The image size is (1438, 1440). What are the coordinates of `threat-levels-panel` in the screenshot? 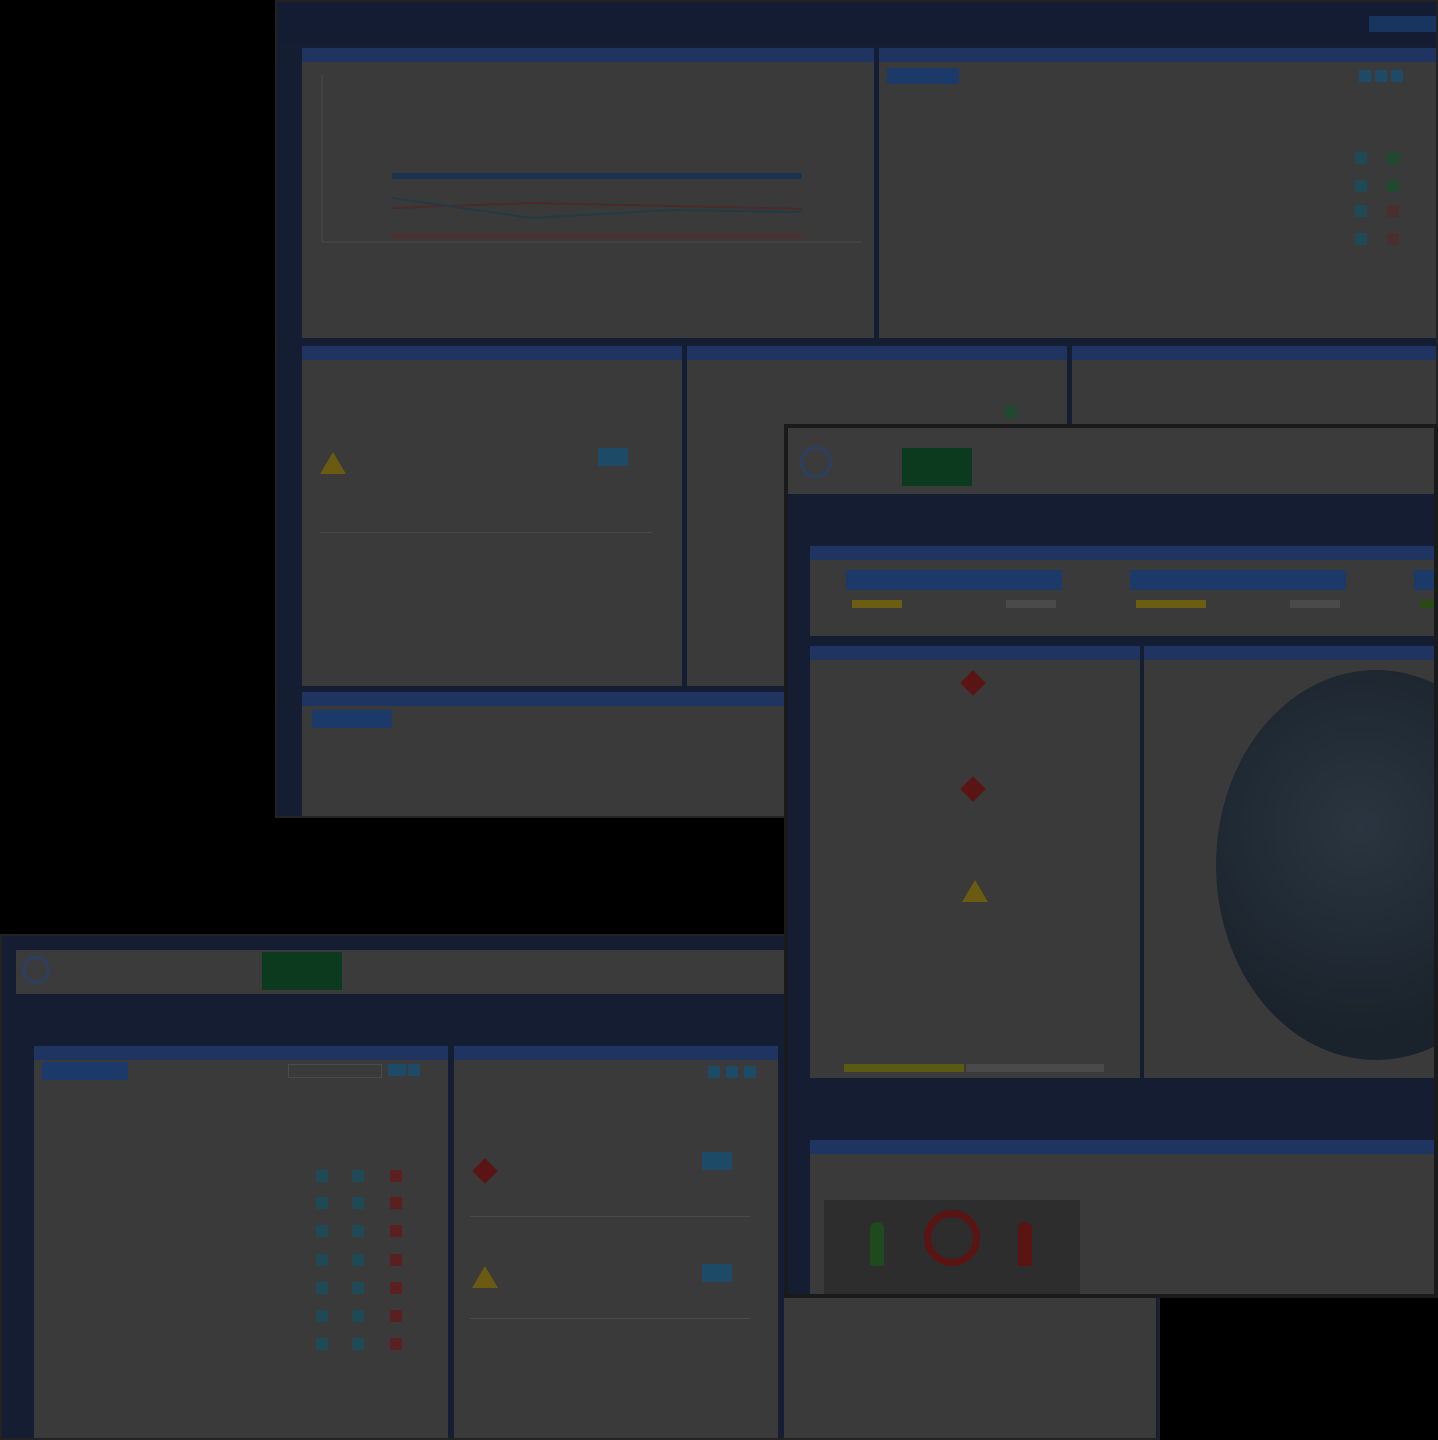 It's located at (1122, 591).